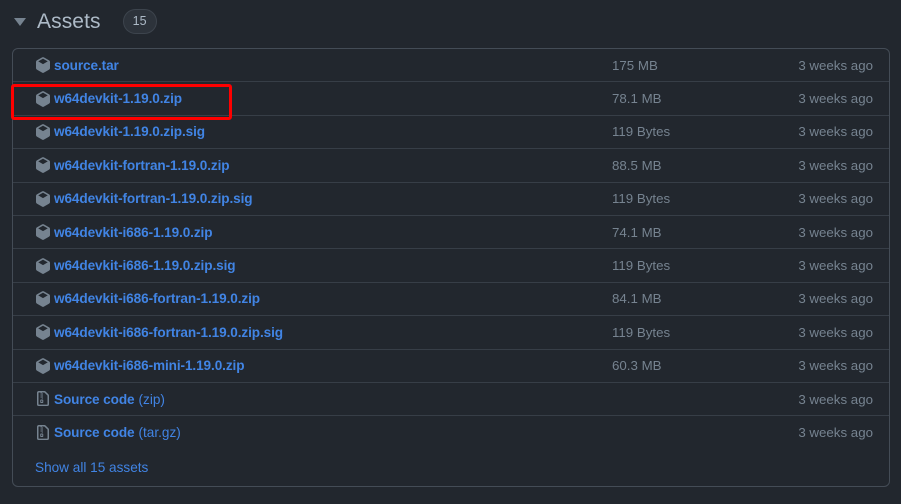  What do you see at coordinates (320, 132) in the screenshot?
I see `asset-name-cell: w64devkit-1.19.0.zip.sig` at bounding box center [320, 132].